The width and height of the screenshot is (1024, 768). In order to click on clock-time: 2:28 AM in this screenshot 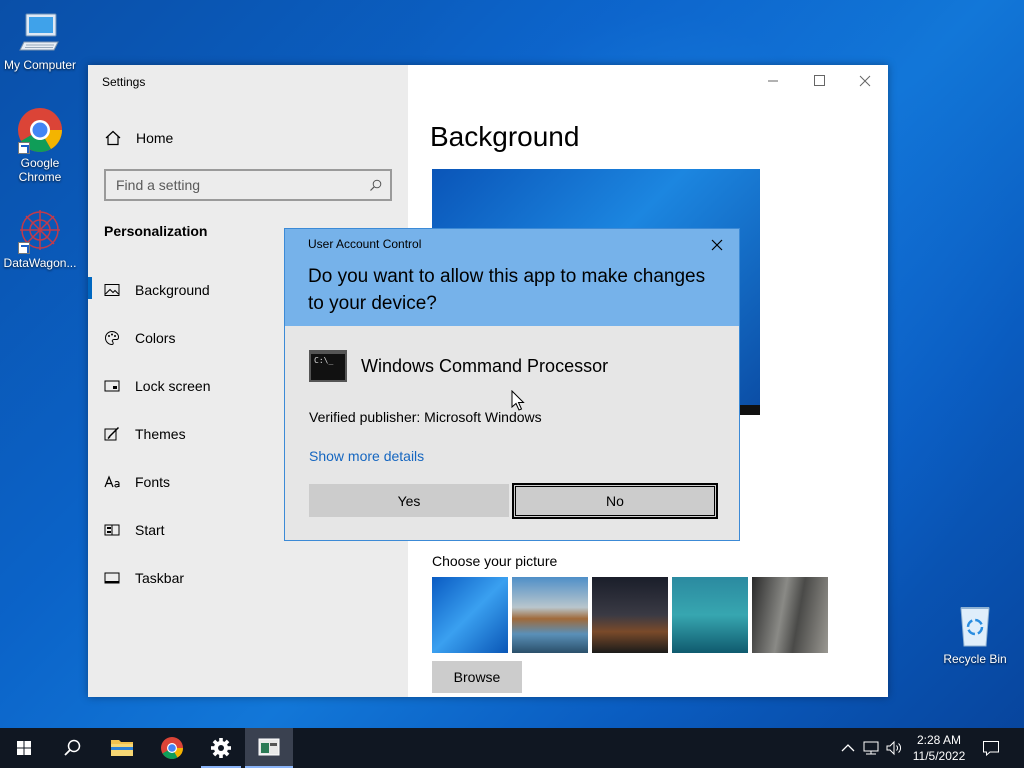, I will do `click(939, 740)`.